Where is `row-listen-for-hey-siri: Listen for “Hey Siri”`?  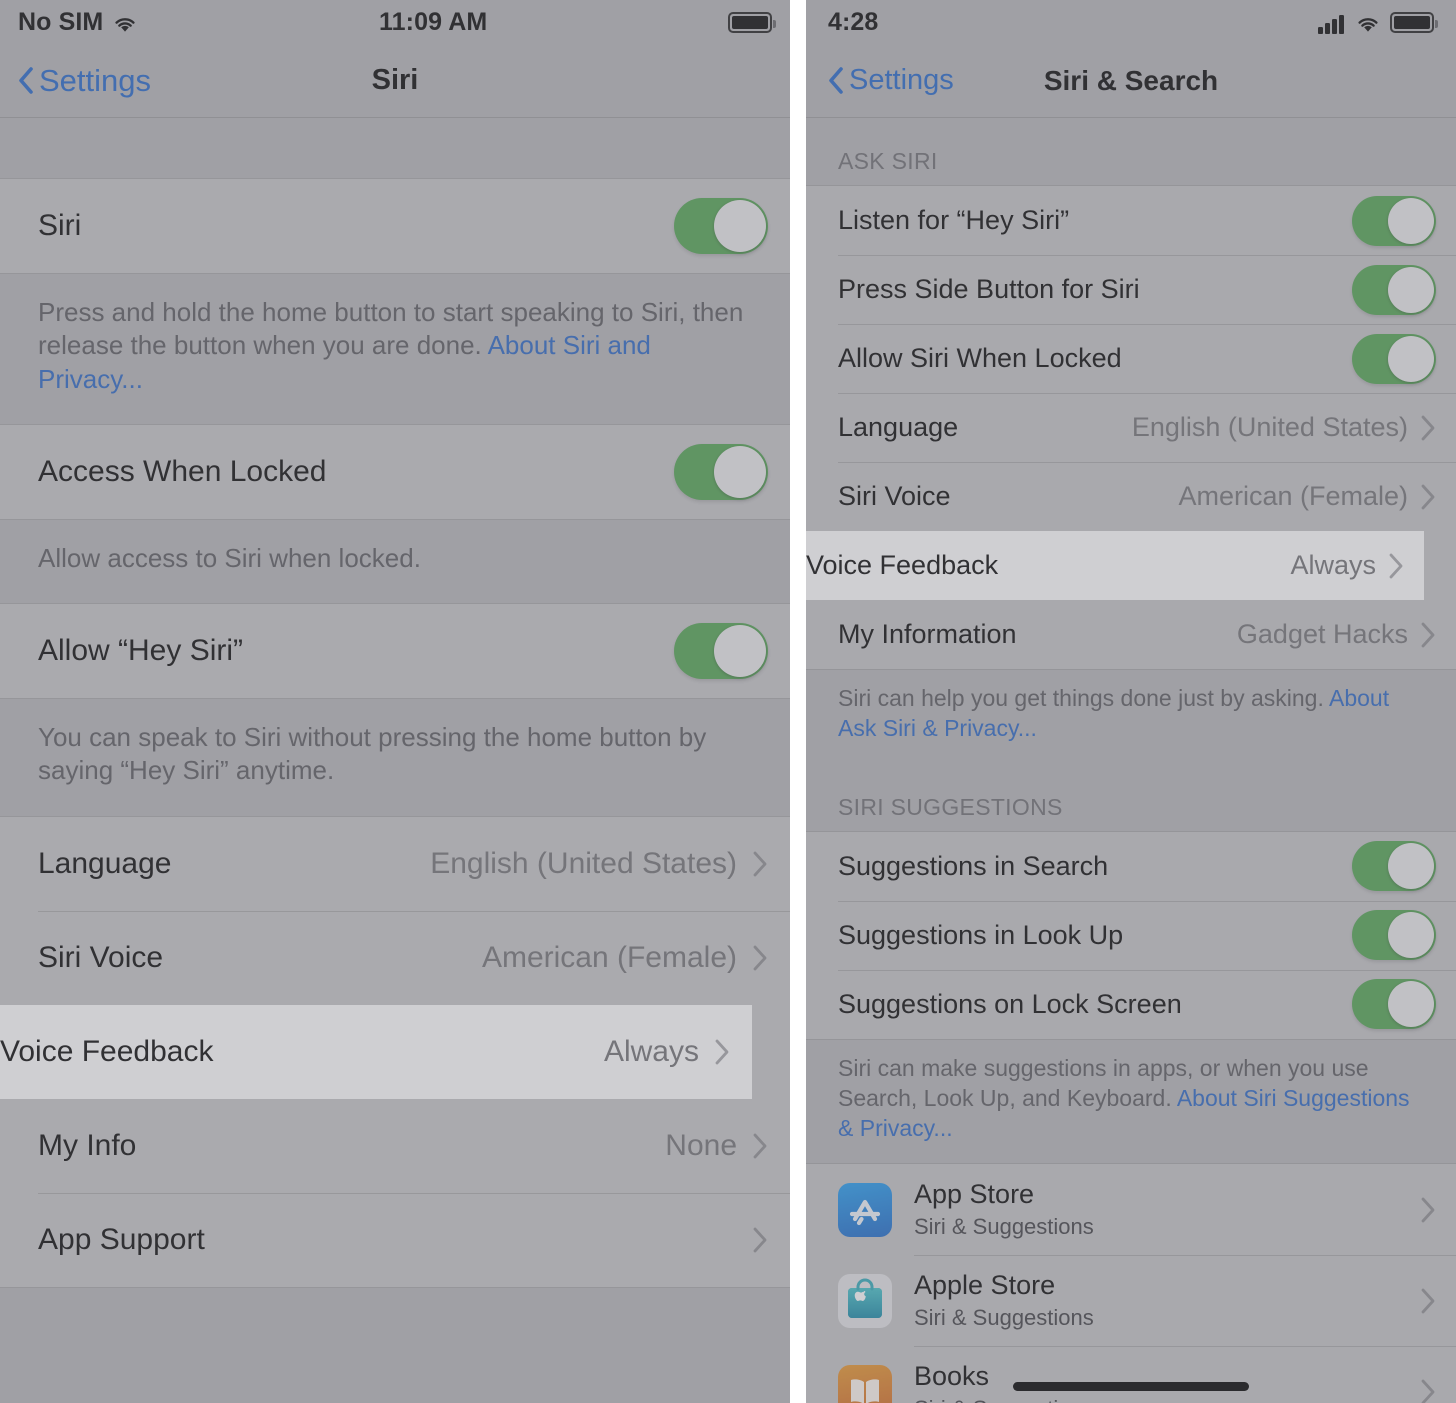 row-listen-for-hey-siri: Listen for “Hey Siri” is located at coordinates (1131, 220).